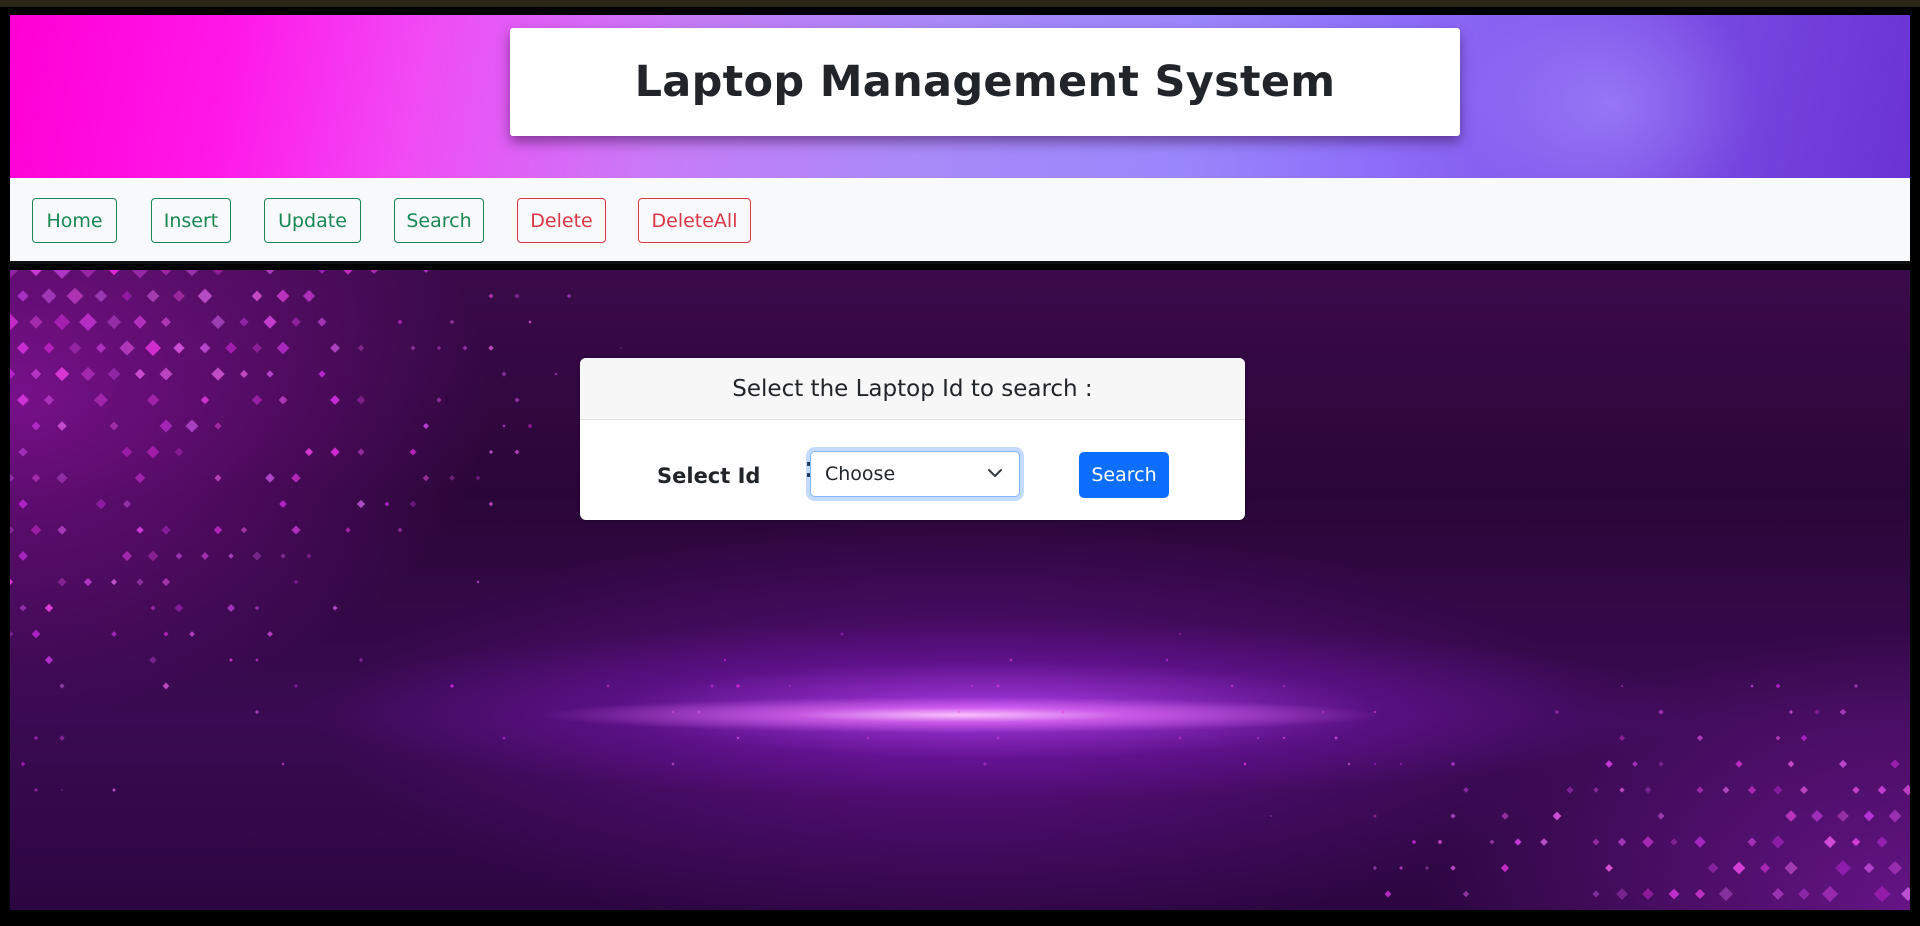 This screenshot has height=926, width=1920. Describe the element at coordinates (915, 474) in the screenshot. I see `laptop-id-select: Choose` at that location.